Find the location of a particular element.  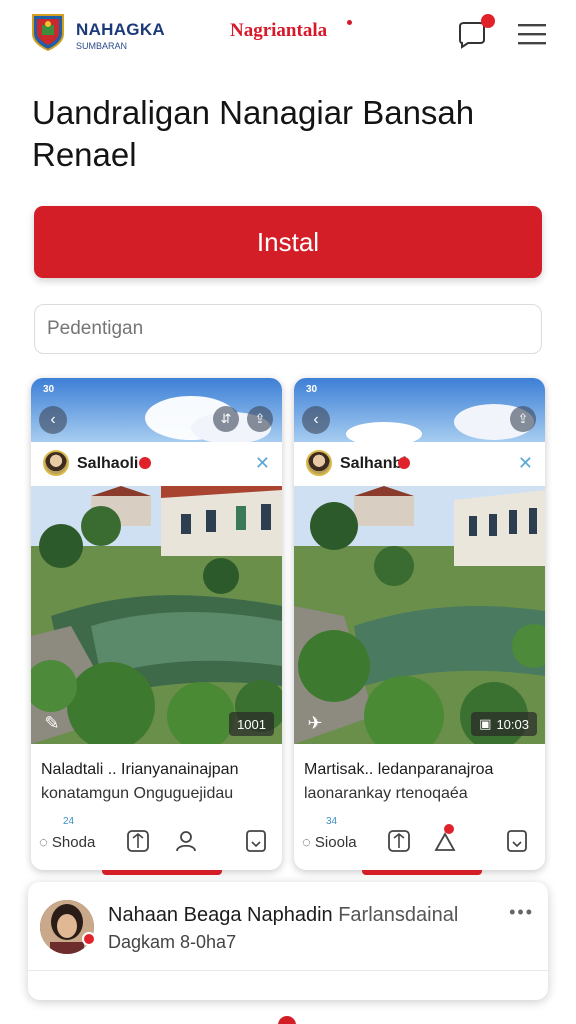

post-username: Salhanbl is located at coordinates (373, 464).